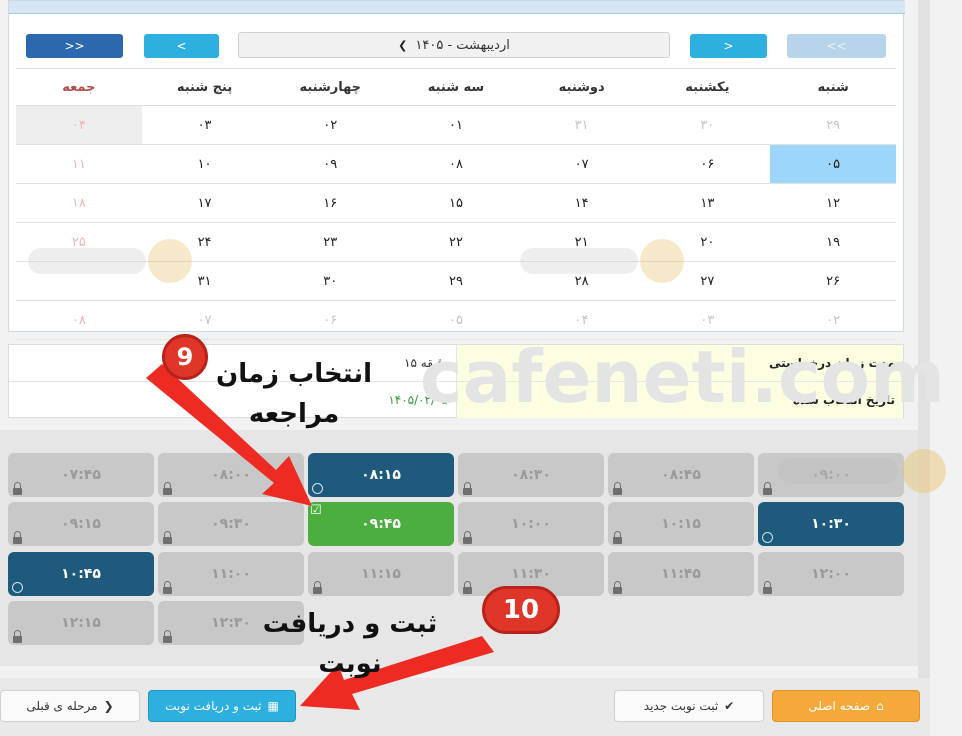  What do you see at coordinates (185, 357) in the screenshot?
I see `step-9-badge: 9` at bounding box center [185, 357].